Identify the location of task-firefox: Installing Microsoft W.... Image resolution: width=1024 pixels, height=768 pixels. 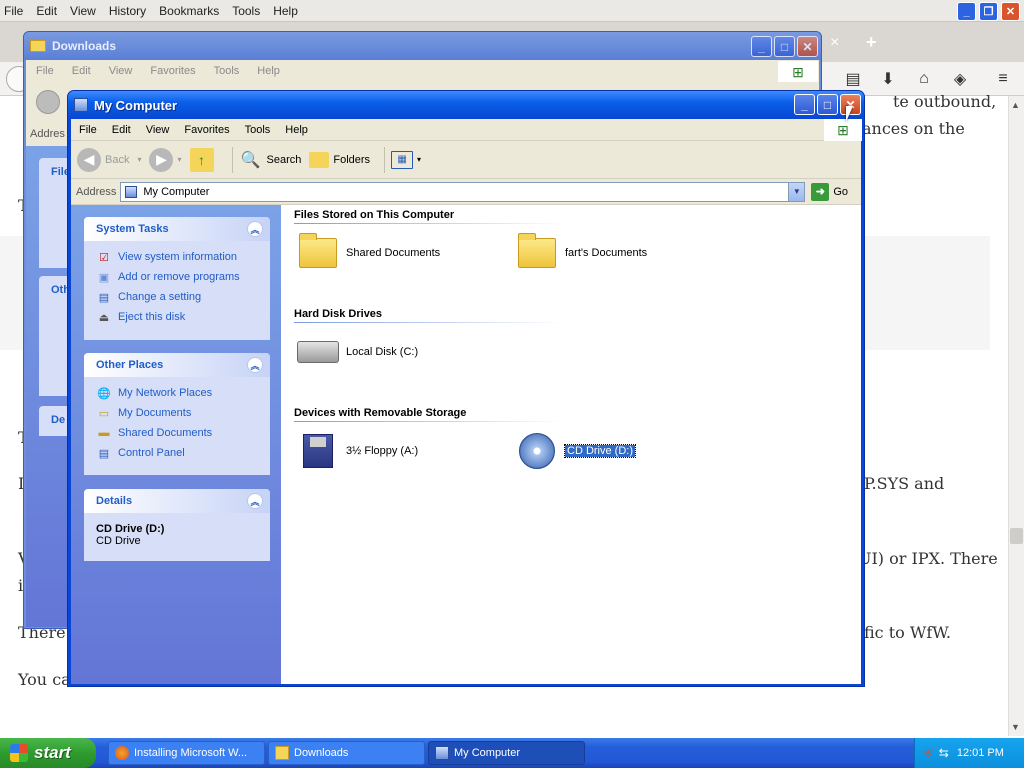
(186, 753).